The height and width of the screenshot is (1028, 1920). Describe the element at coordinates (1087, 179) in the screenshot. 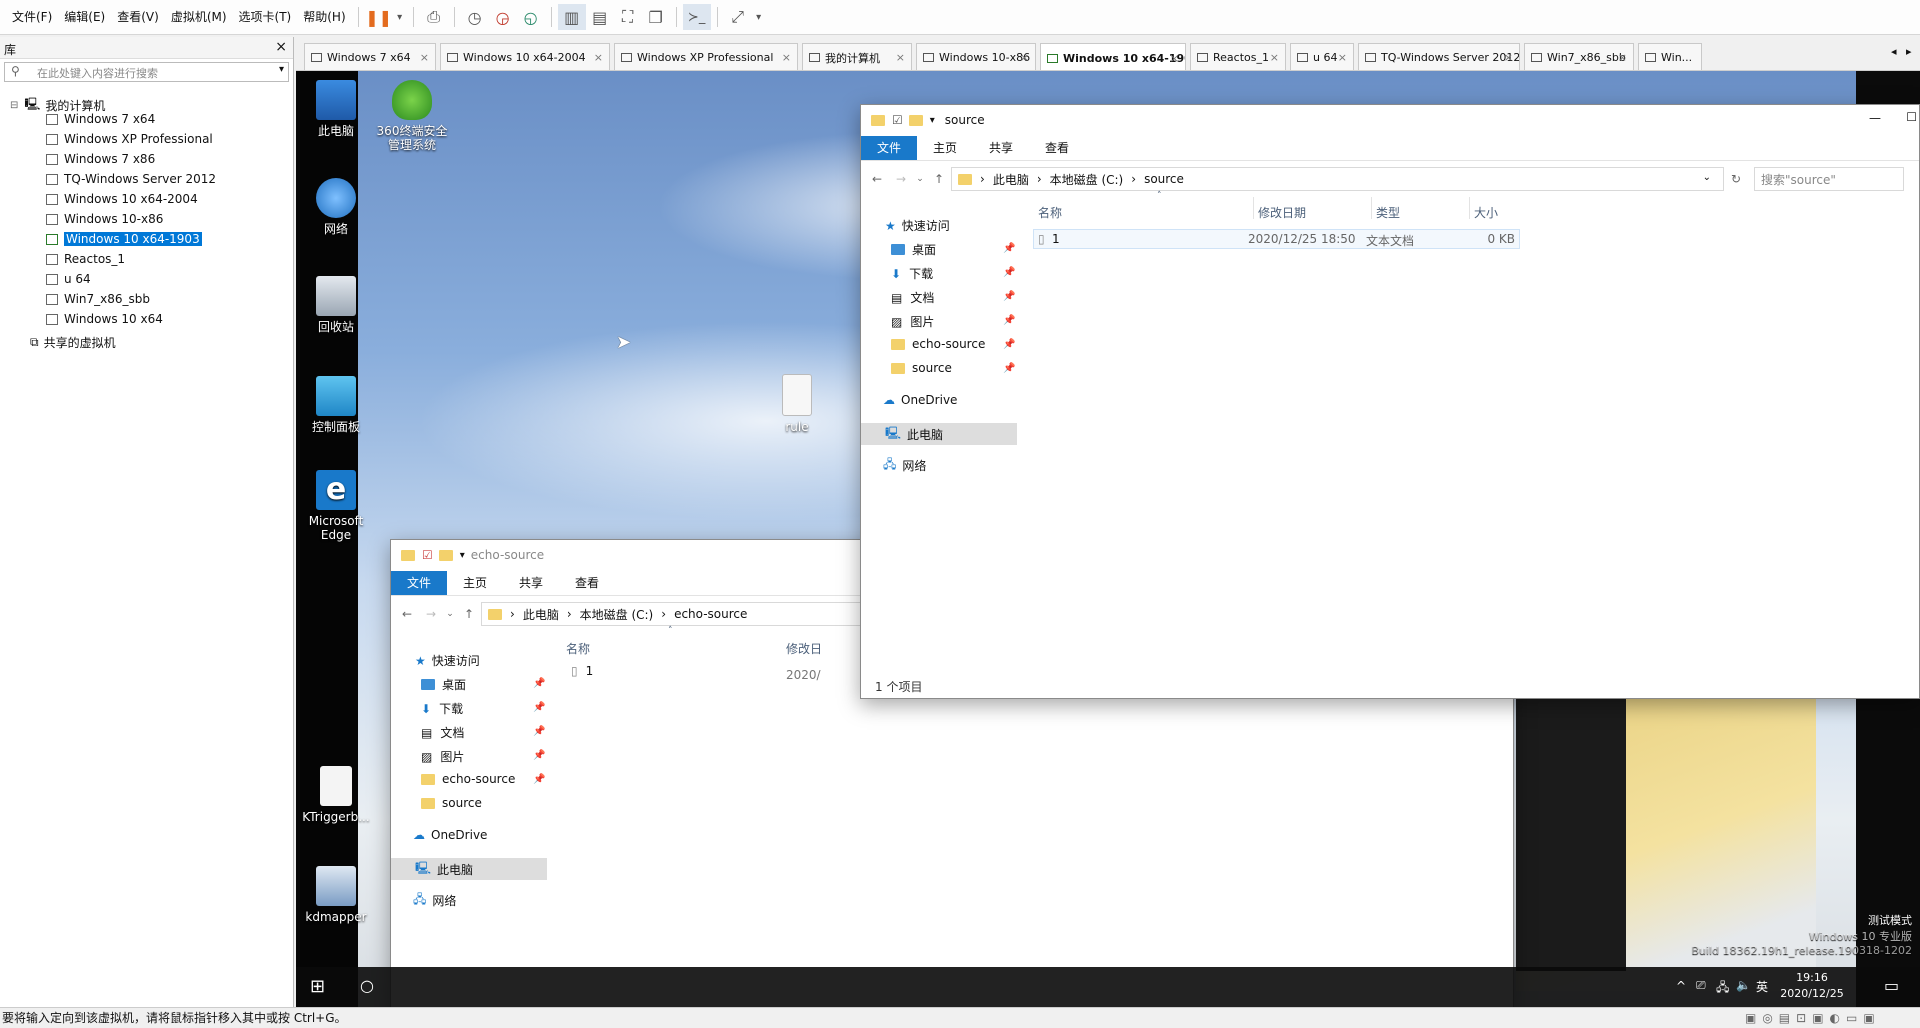

I see `breadcrumb: 本地磁盘 (C:)` at that location.